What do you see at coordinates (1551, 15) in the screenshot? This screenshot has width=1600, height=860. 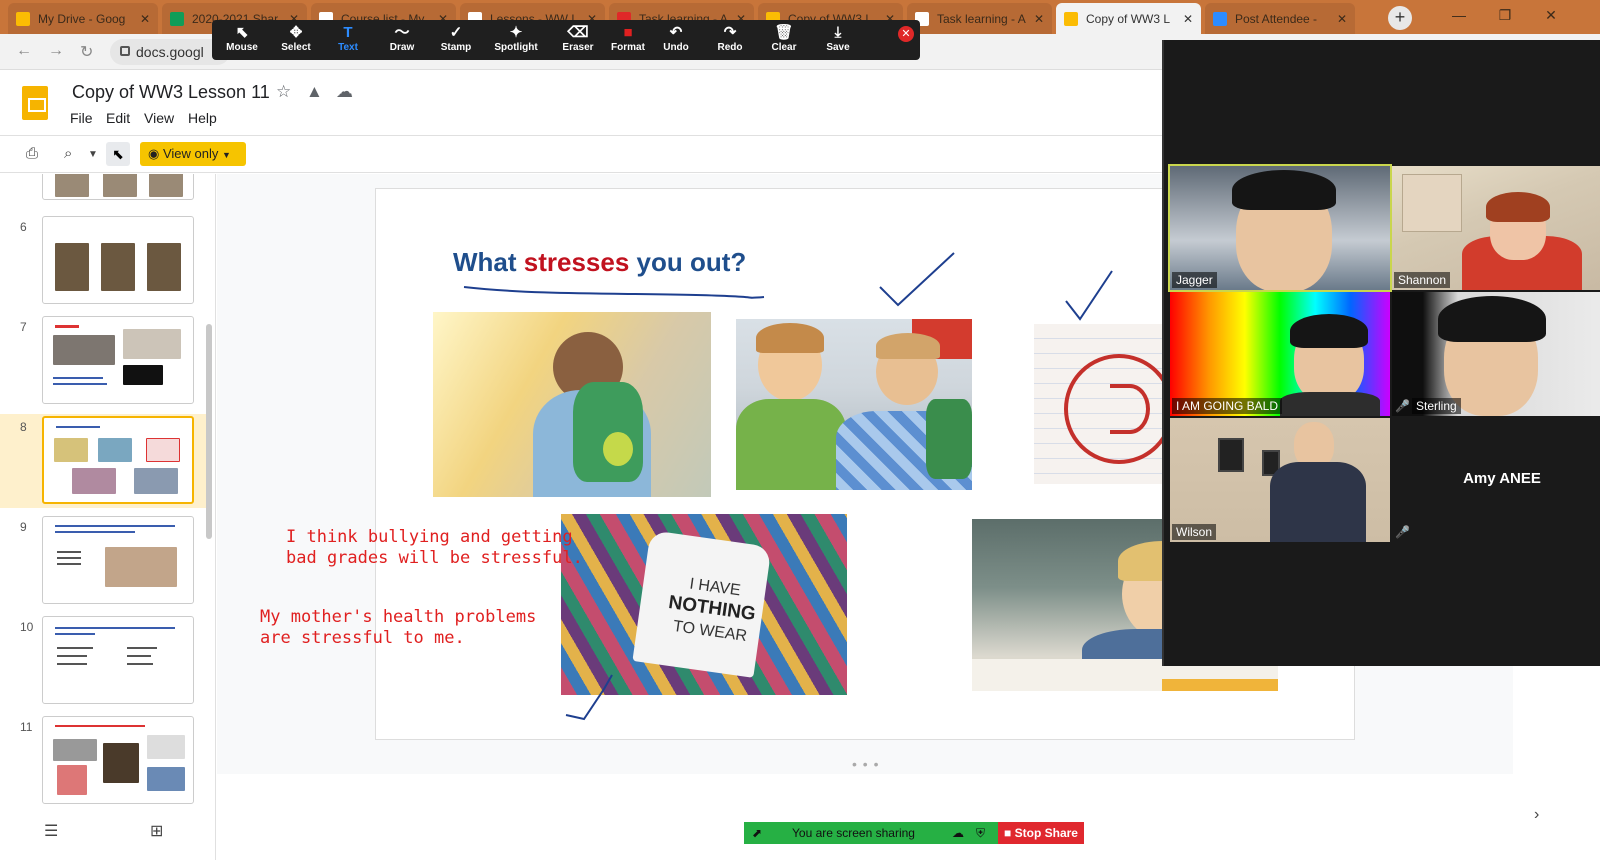 I see `window-close-icon: ✕` at bounding box center [1551, 15].